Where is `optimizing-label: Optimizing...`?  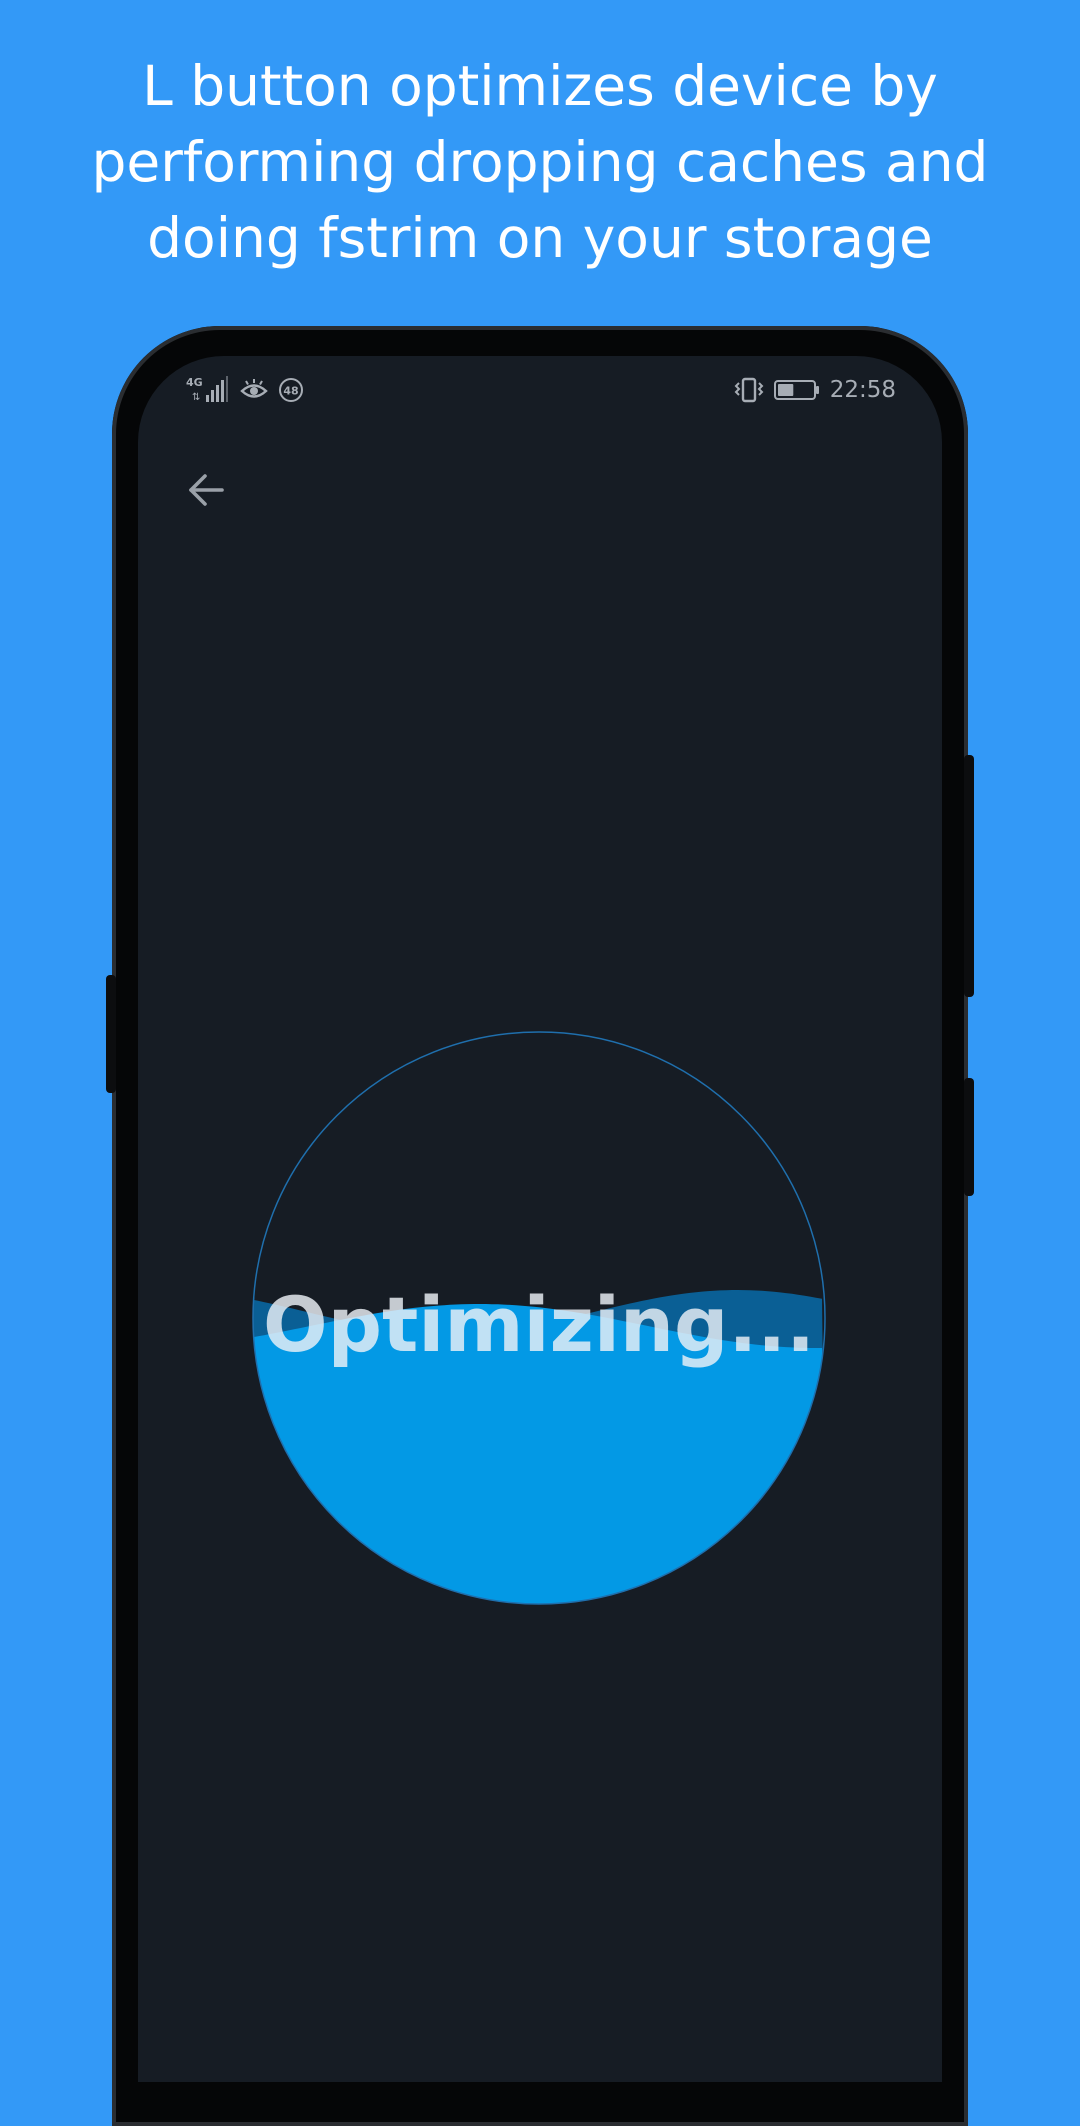 optimizing-label: Optimizing... is located at coordinates (539, 1324).